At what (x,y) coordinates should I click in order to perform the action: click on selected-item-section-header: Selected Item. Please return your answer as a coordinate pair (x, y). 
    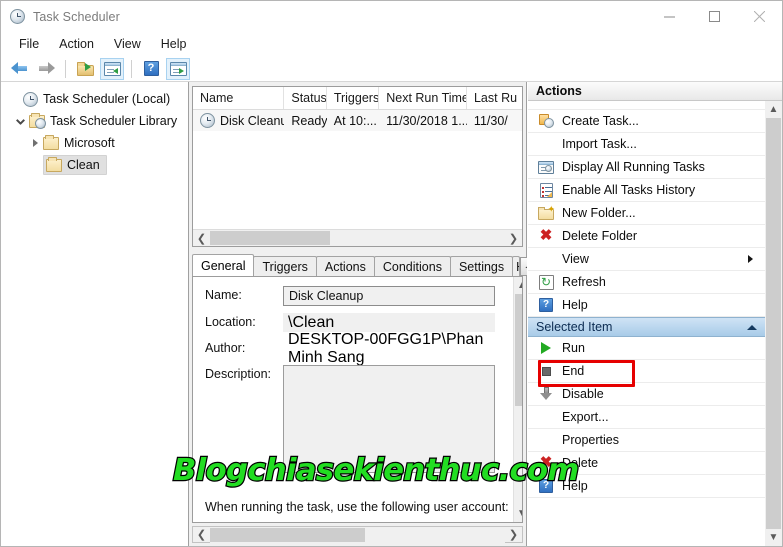
    Looking at the image, I should click on (646, 327).